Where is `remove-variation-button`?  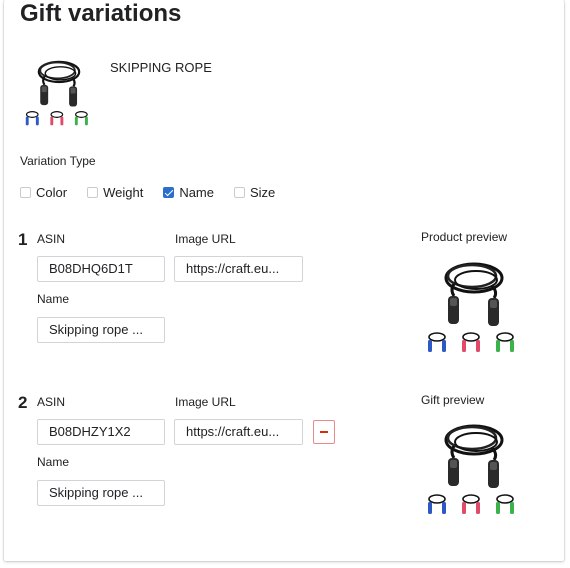
remove-variation-button is located at coordinates (324, 432).